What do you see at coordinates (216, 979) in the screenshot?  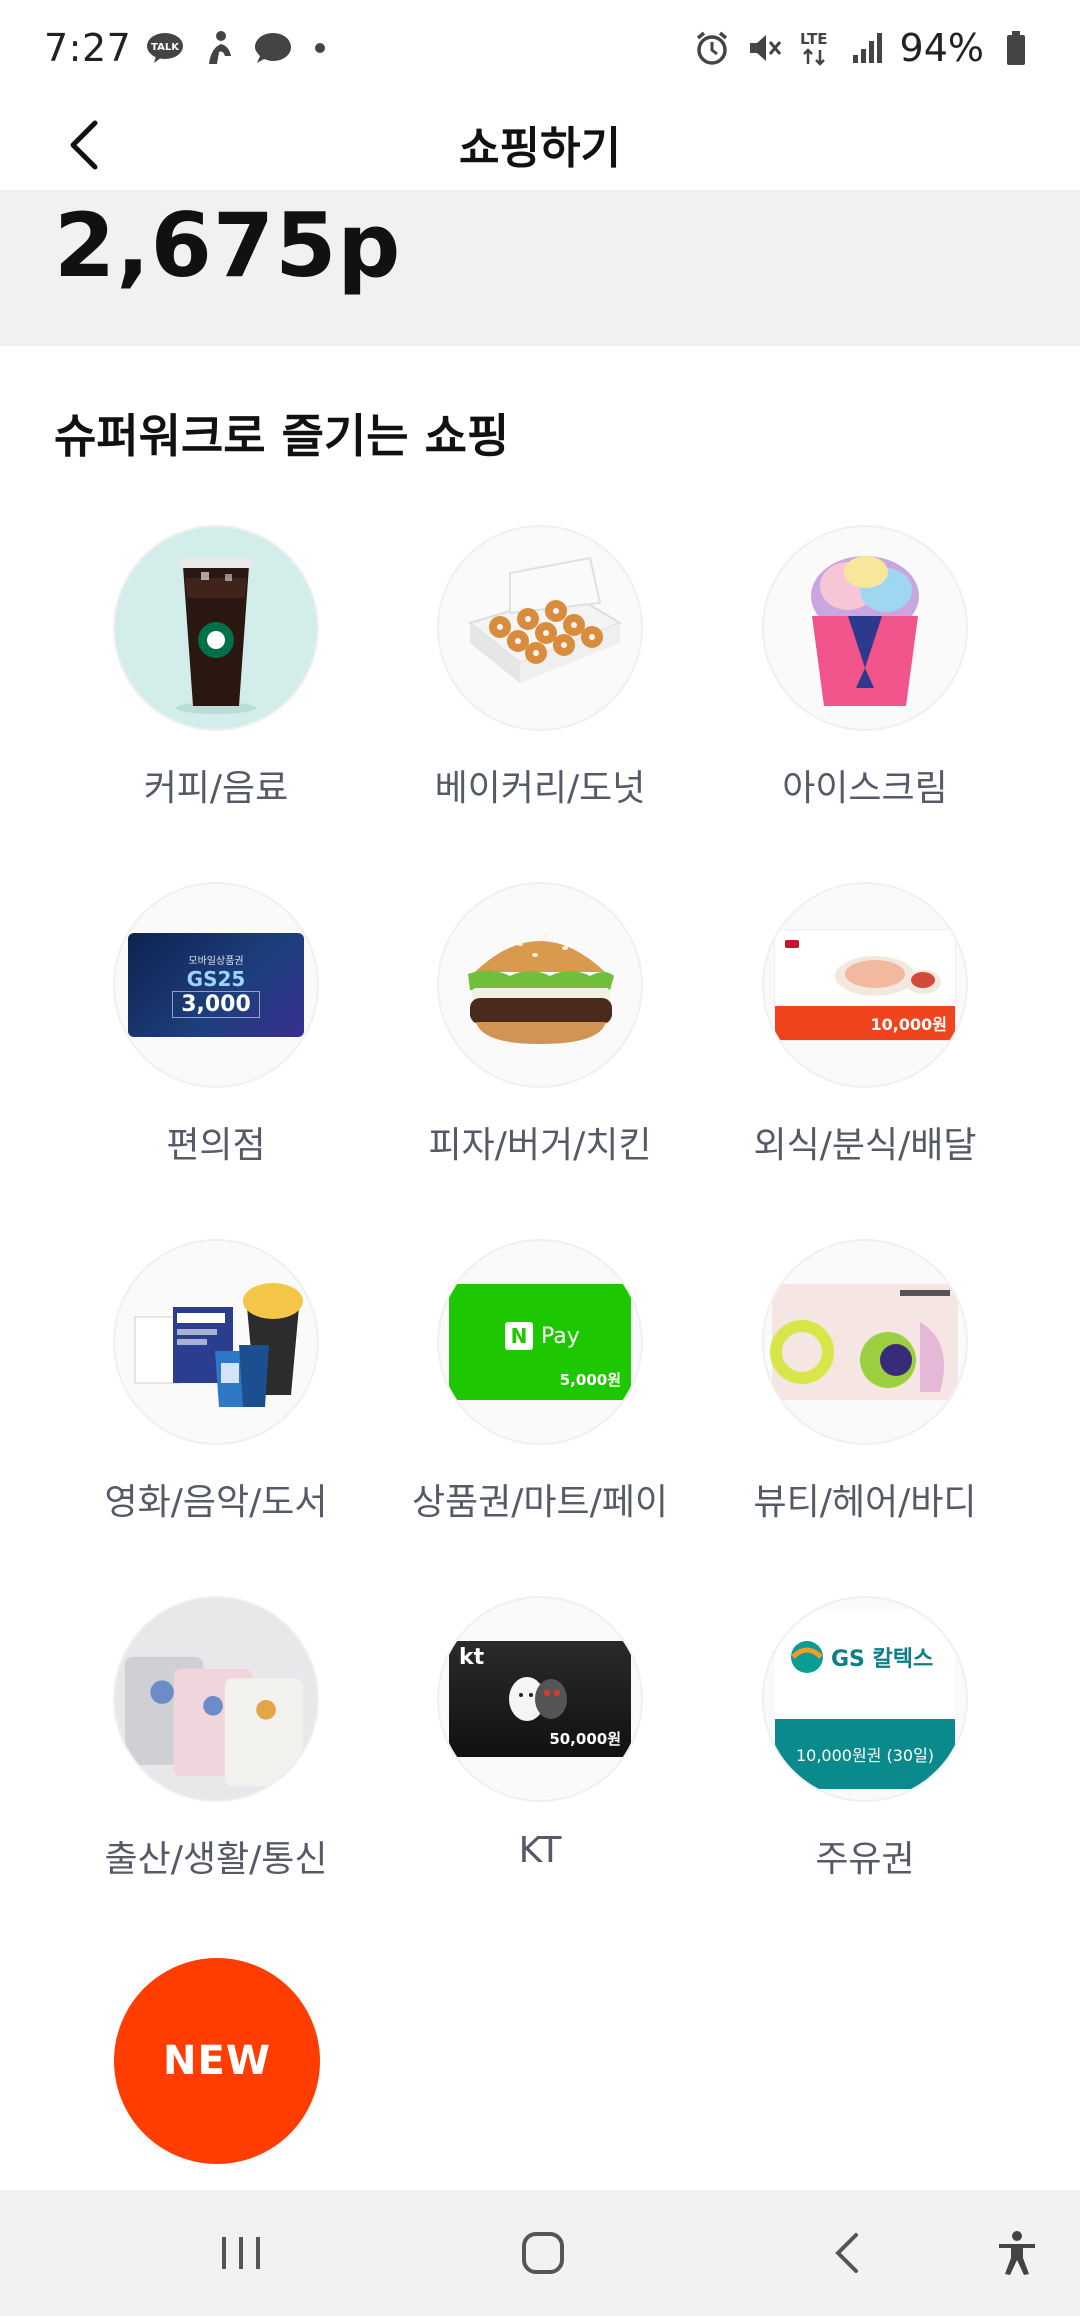 I see `card-brand-text: GS25` at bounding box center [216, 979].